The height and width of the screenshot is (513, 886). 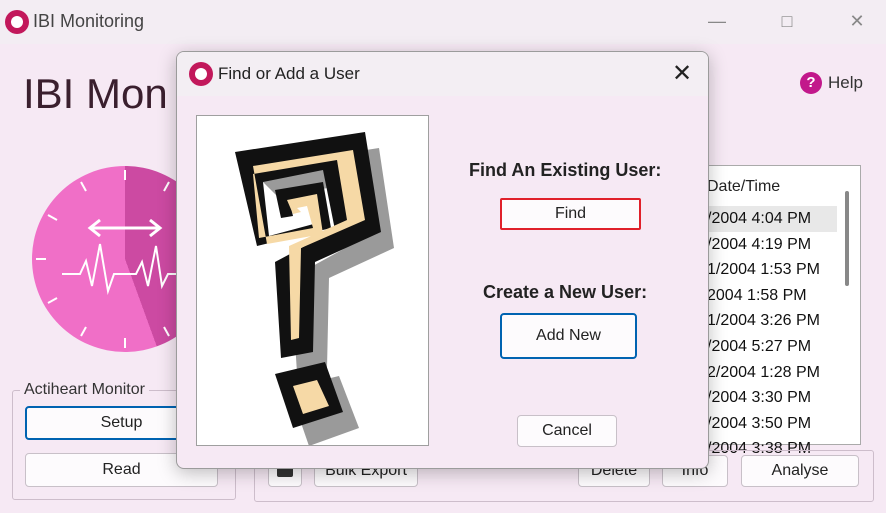 What do you see at coordinates (568, 336) in the screenshot?
I see `add-new-button: Add New` at bounding box center [568, 336].